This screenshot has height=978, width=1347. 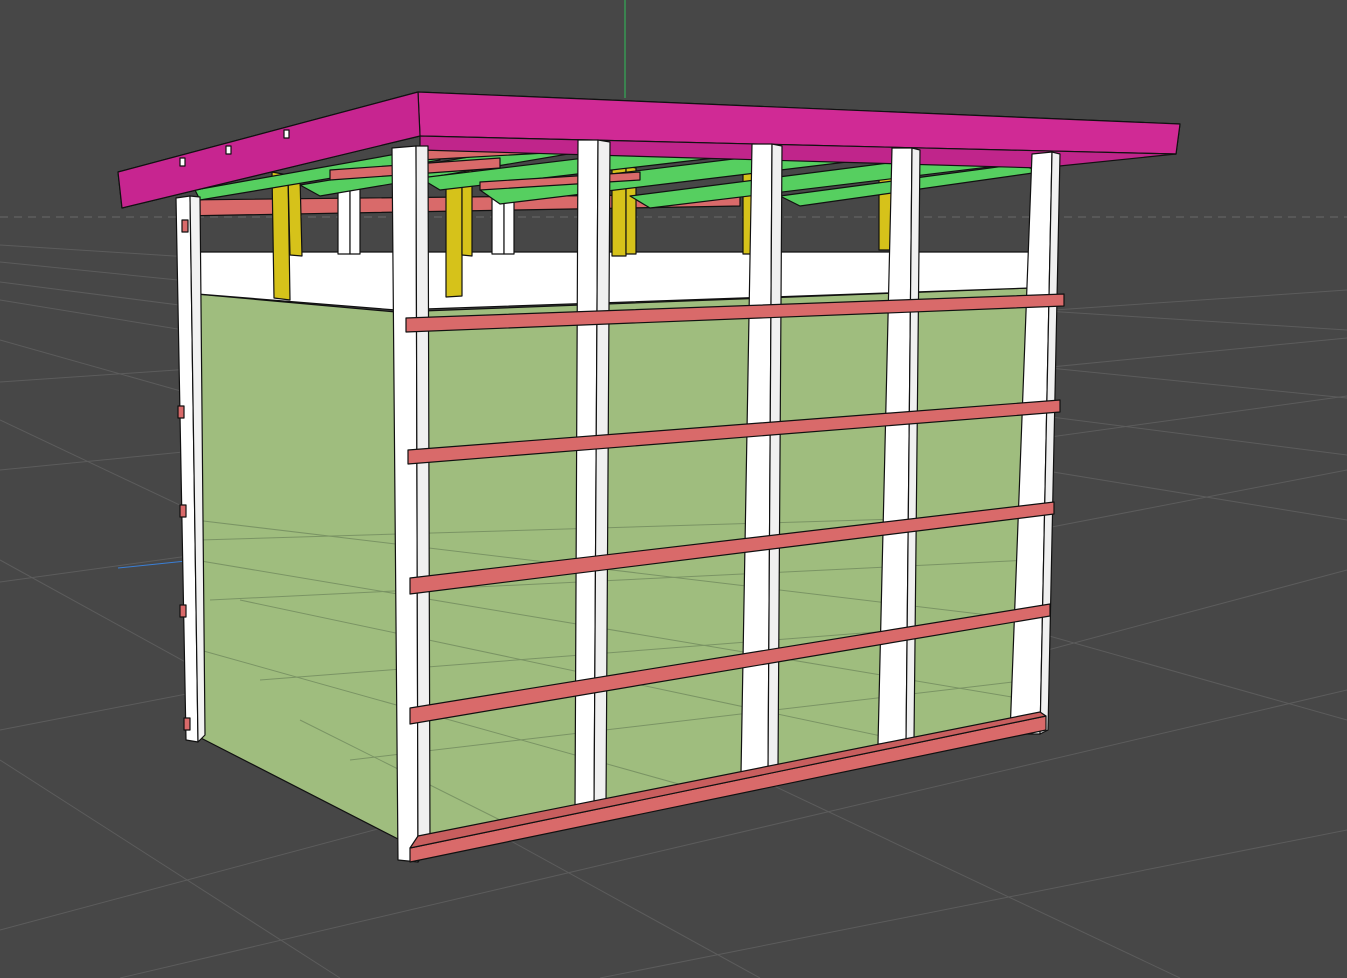 I want to click on block-1b, so click(x=295, y=215).